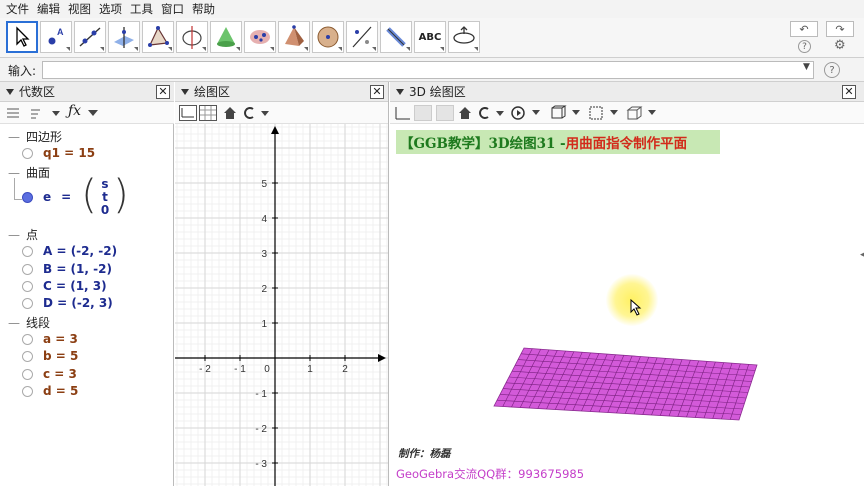 The width and height of the screenshot is (864, 486). I want to click on function-fx-icon: ƒx, so click(74, 111).